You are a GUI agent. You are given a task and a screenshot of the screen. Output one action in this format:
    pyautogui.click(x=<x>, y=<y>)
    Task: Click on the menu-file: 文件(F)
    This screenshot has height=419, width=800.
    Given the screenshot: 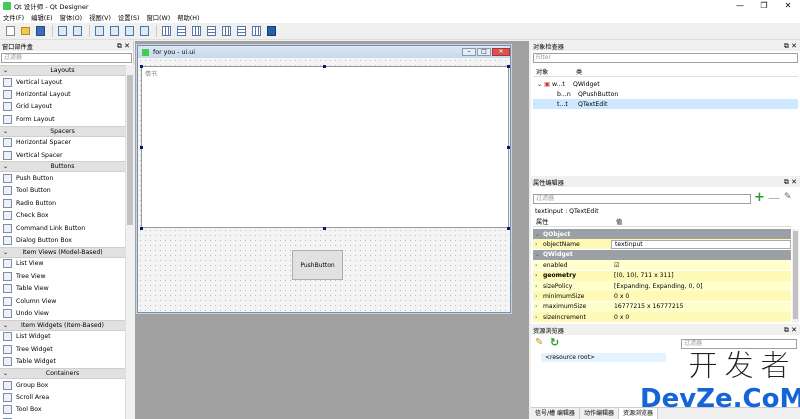 What is the action you would take?
    pyautogui.click(x=13, y=17)
    